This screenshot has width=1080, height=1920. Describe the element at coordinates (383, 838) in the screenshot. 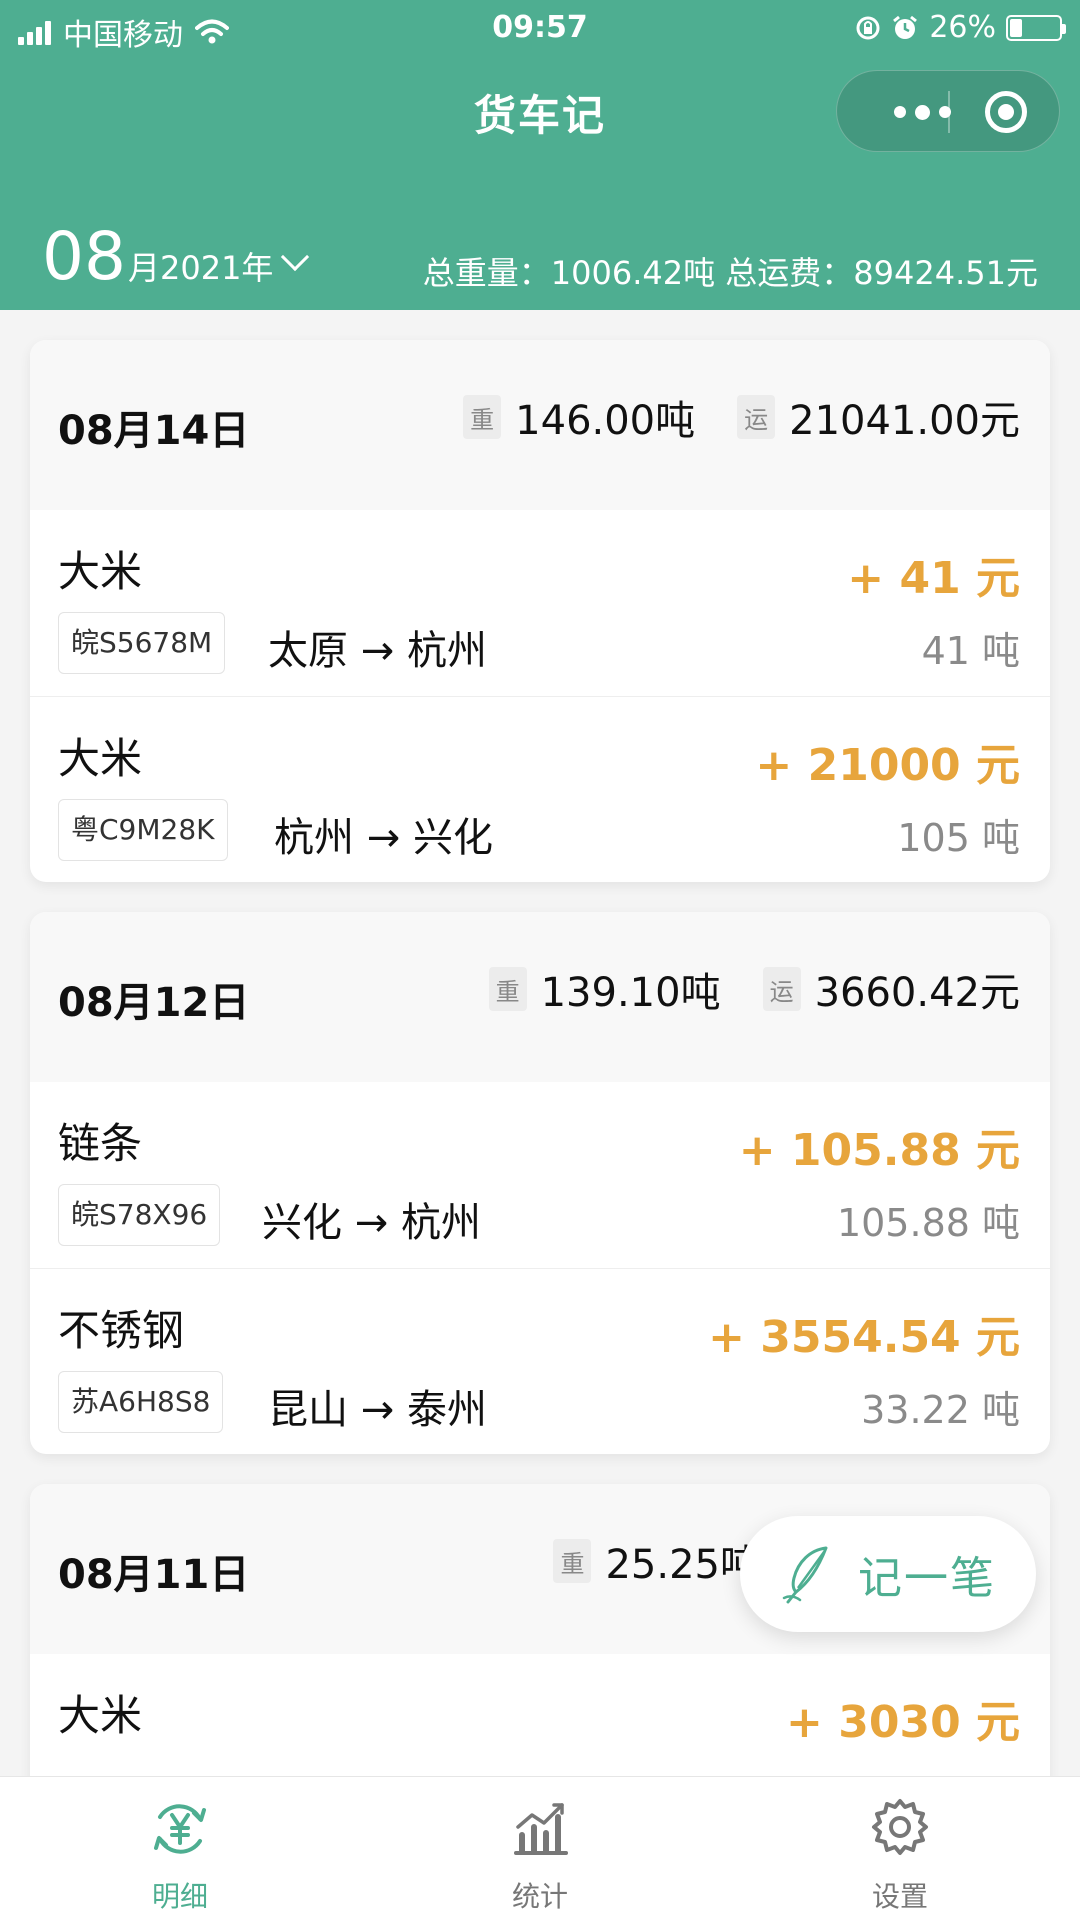

I see `route: 杭州 → 兴化` at that location.